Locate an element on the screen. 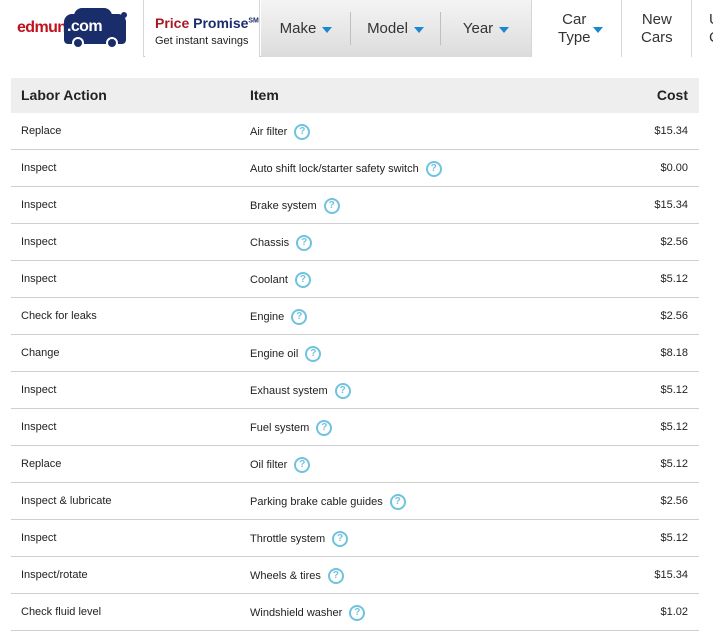 The image size is (713, 636). item-label: Brake system is located at coordinates (283, 206).